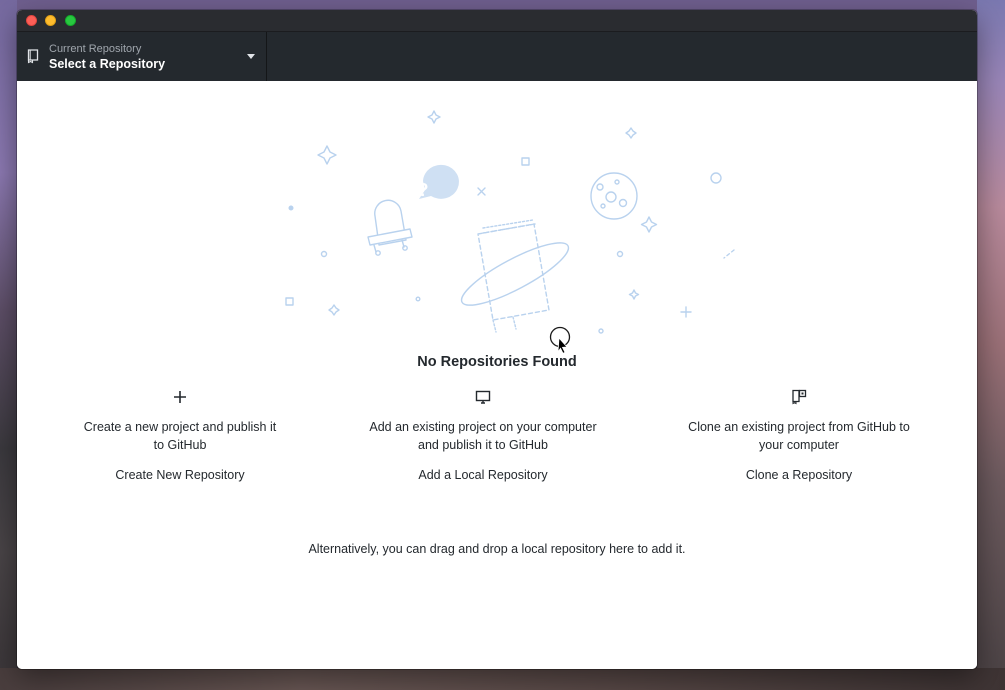 The height and width of the screenshot is (690, 1005). What do you see at coordinates (799, 475) in the screenshot?
I see `clone-repository-button: Clone a Repository` at bounding box center [799, 475].